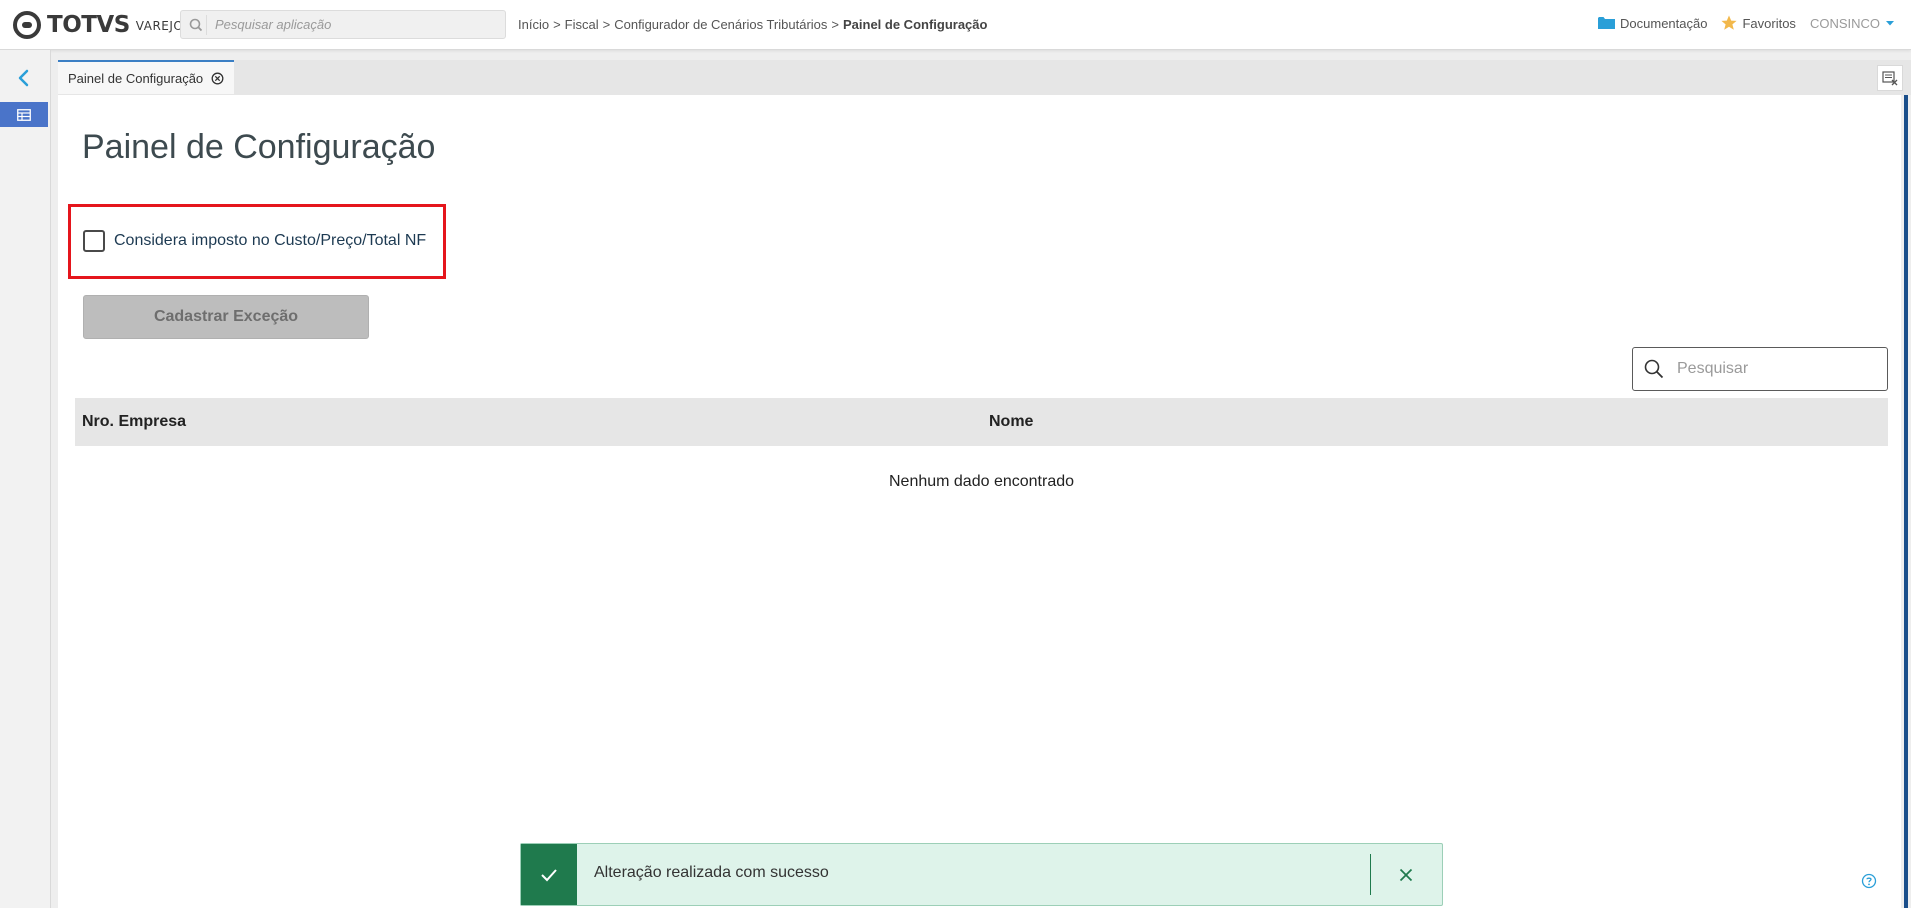 The image size is (1911, 908). I want to click on folder-icon, so click(1607, 23).